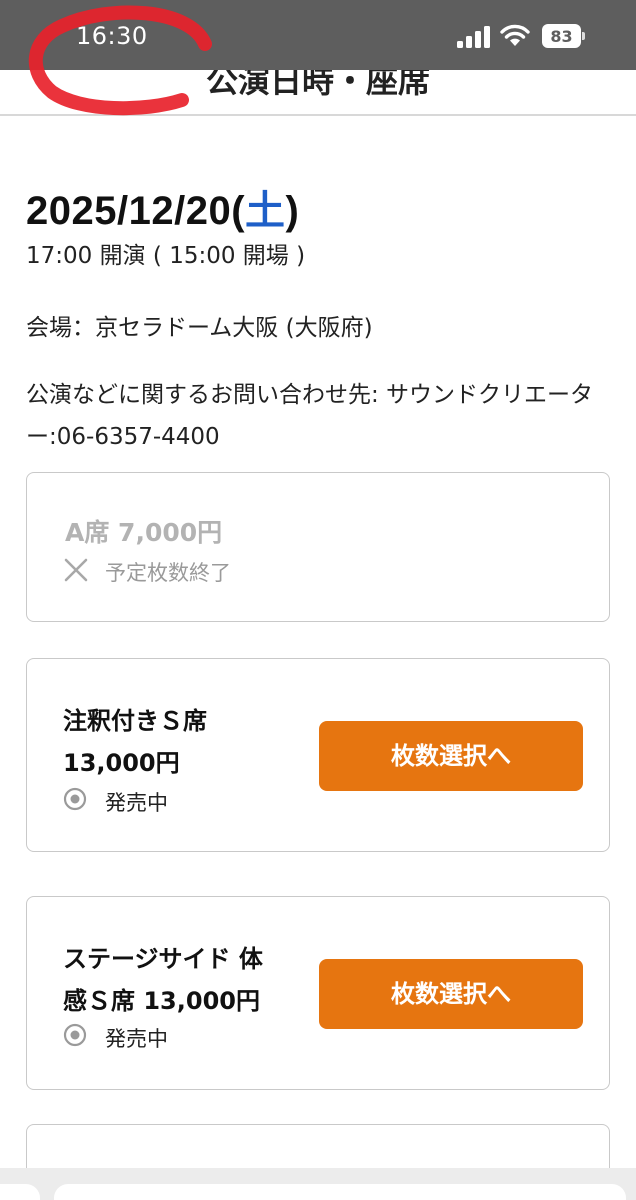 This screenshot has width=636, height=1200. What do you see at coordinates (168, 573) in the screenshot?
I see `seat-status: 予定枚数終了` at bounding box center [168, 573].